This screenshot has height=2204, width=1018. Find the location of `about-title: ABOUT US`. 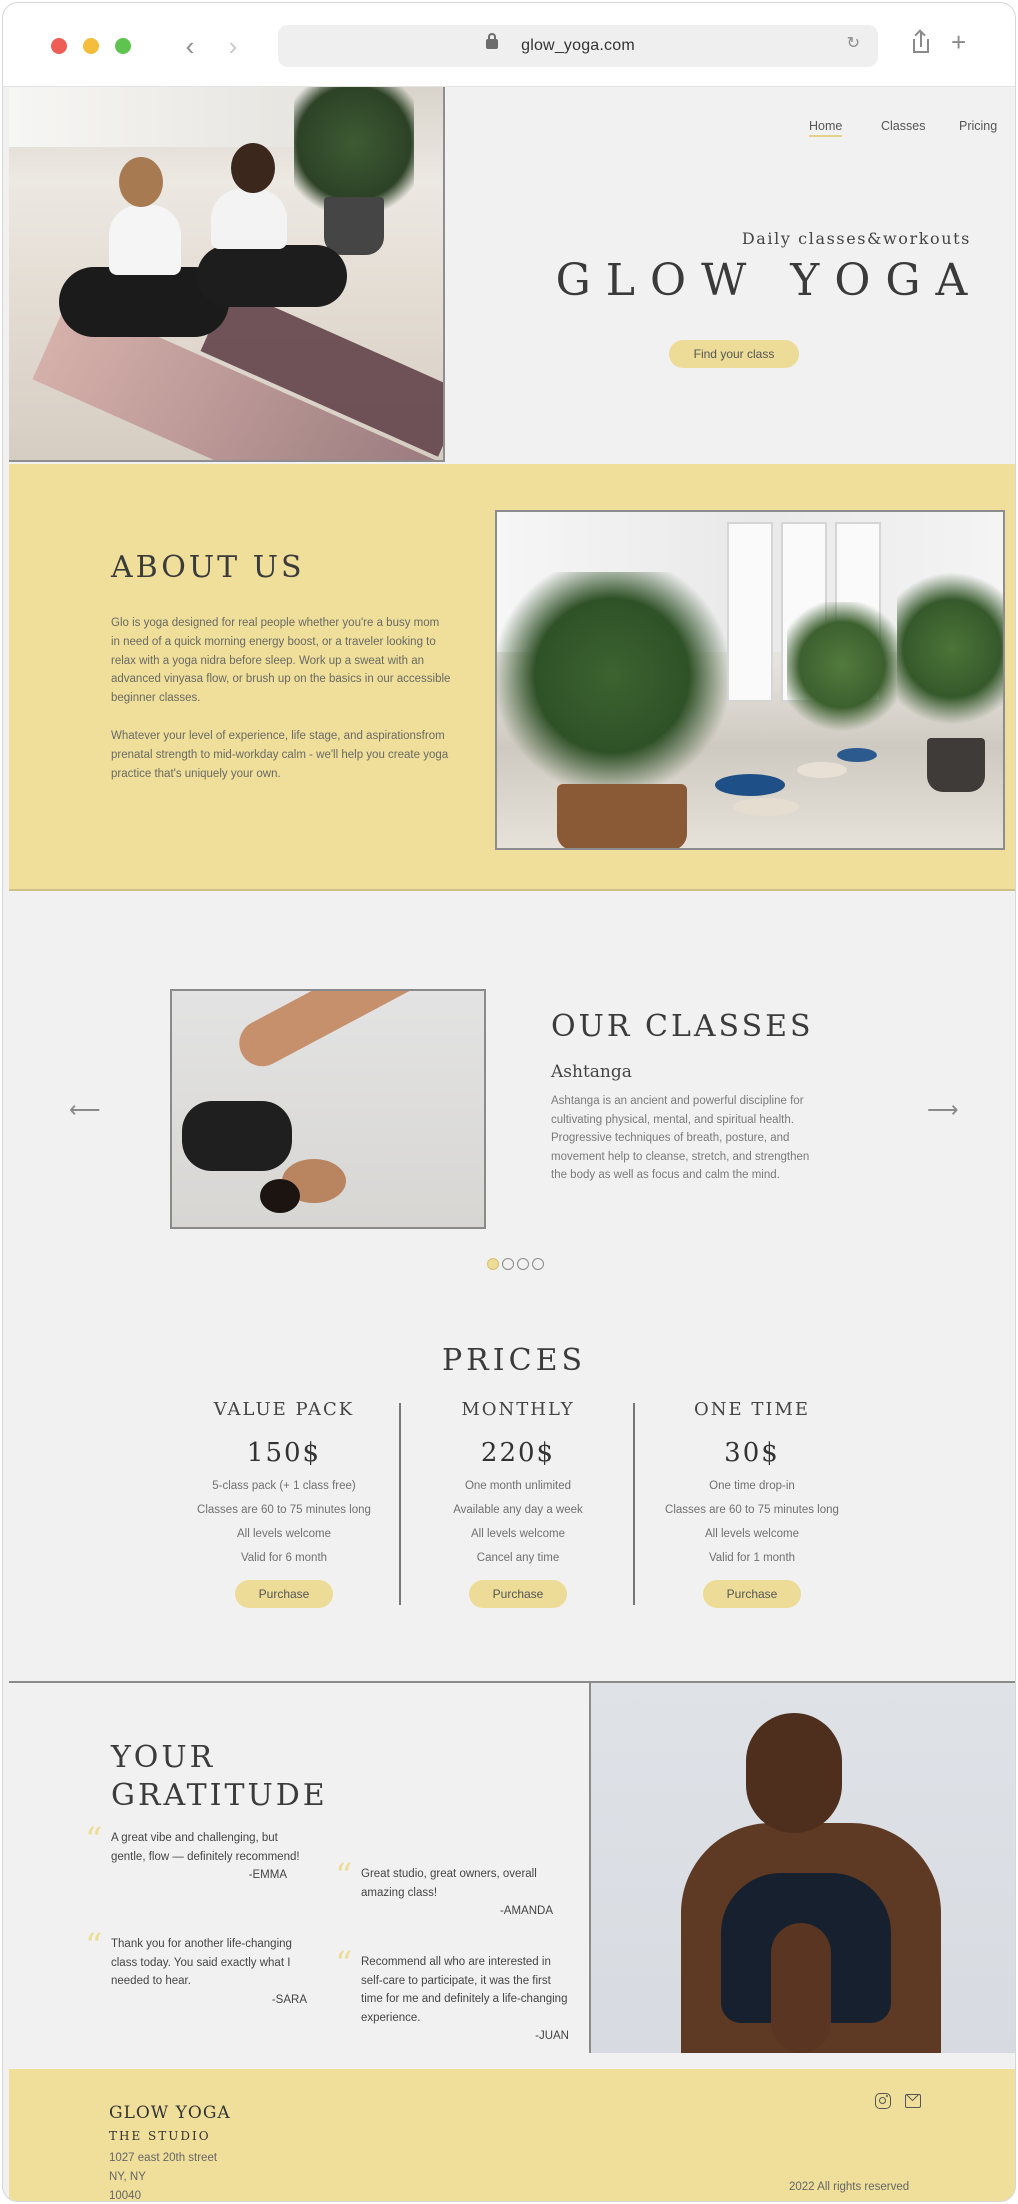

about-title: ABOUT US is located at coordinates (208, 567).